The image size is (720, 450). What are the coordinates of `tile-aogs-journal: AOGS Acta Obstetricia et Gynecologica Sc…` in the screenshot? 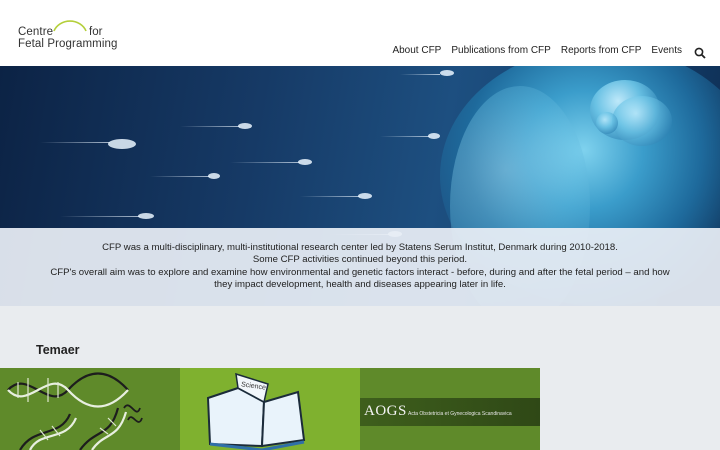 It's located at (450, 409).